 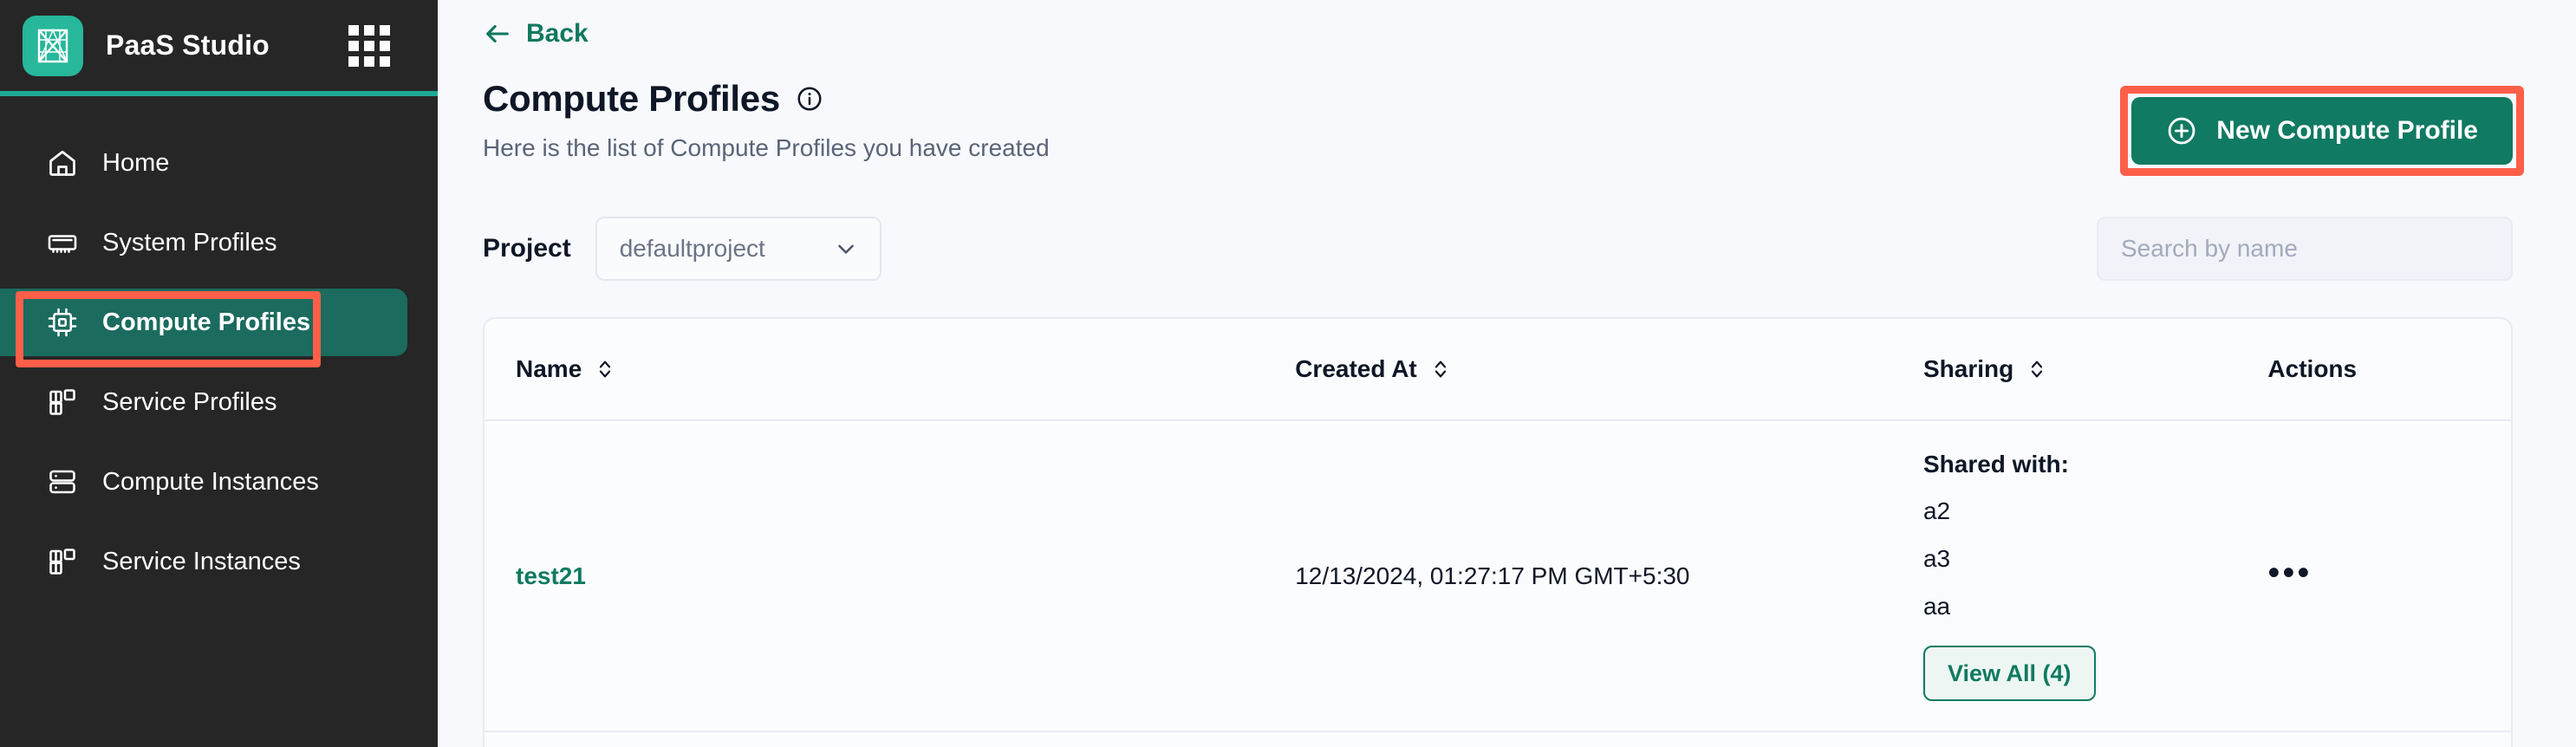 I want to click on column-header-label: Created At, so click(x=1356, y=368).